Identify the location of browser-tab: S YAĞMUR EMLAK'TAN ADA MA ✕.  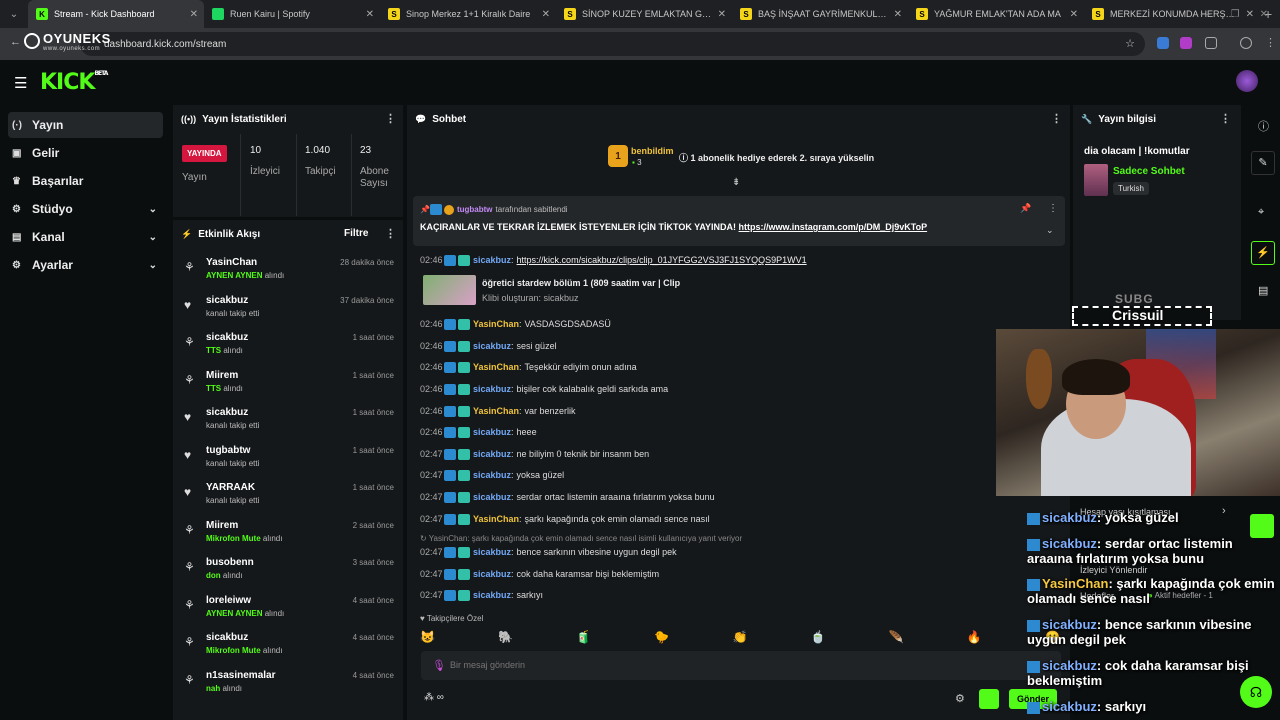
(996, 14).